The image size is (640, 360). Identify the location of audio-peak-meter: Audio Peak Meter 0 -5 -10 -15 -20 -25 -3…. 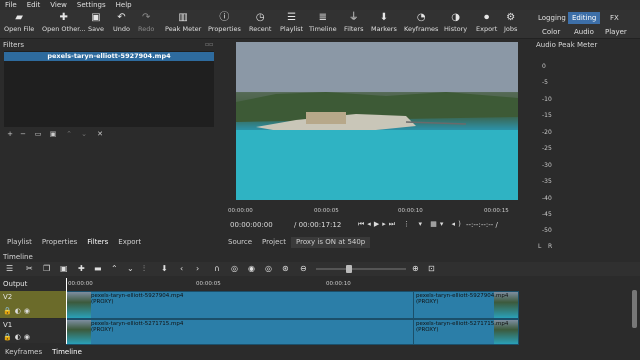
(587, 149).